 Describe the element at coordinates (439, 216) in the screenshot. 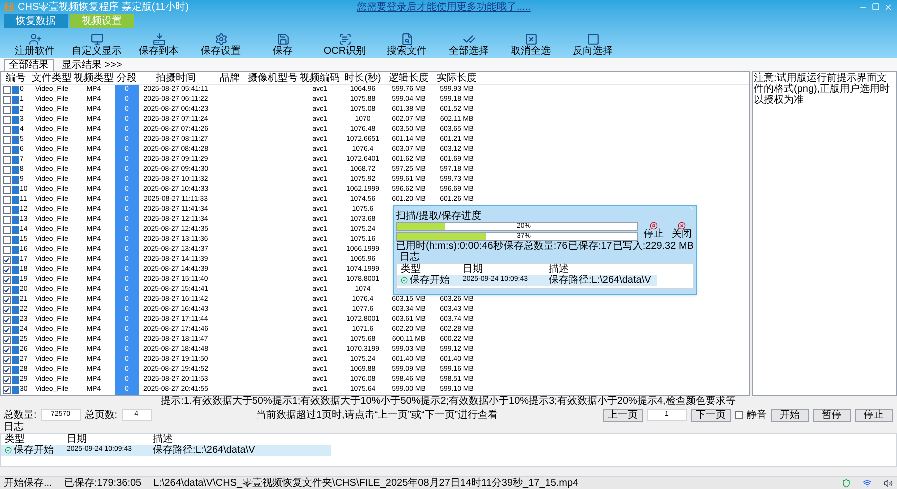

I see `progress-label: 扫描/提取/保存进度` at that location.